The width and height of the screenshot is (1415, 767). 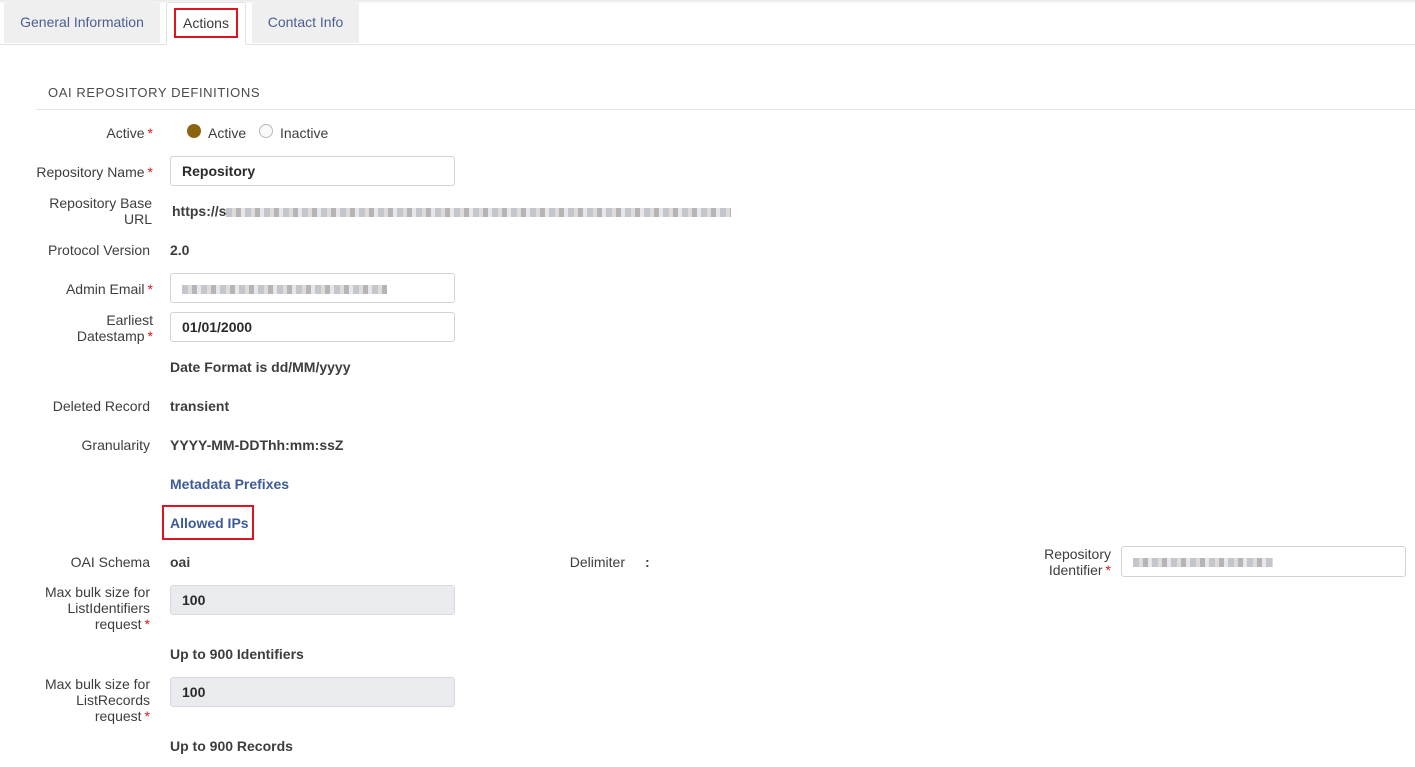 I want to click on label-text: Admin Email, so click(x=105, y=289).